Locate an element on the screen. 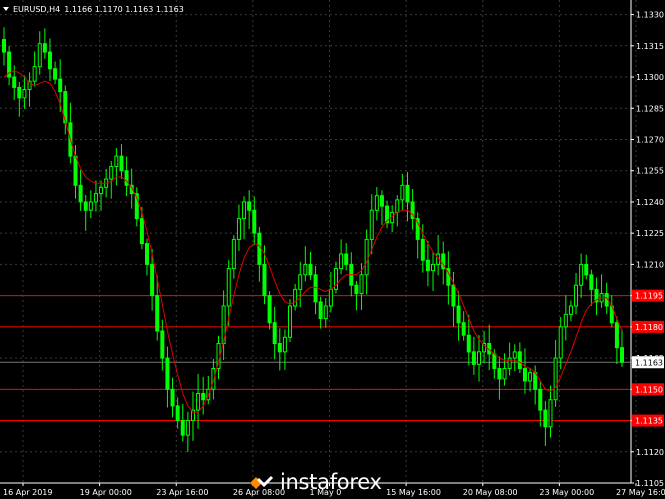 The image size is (665, 499). x-tick-label: 23 May 00:00 is located at coordinates (566, 492).